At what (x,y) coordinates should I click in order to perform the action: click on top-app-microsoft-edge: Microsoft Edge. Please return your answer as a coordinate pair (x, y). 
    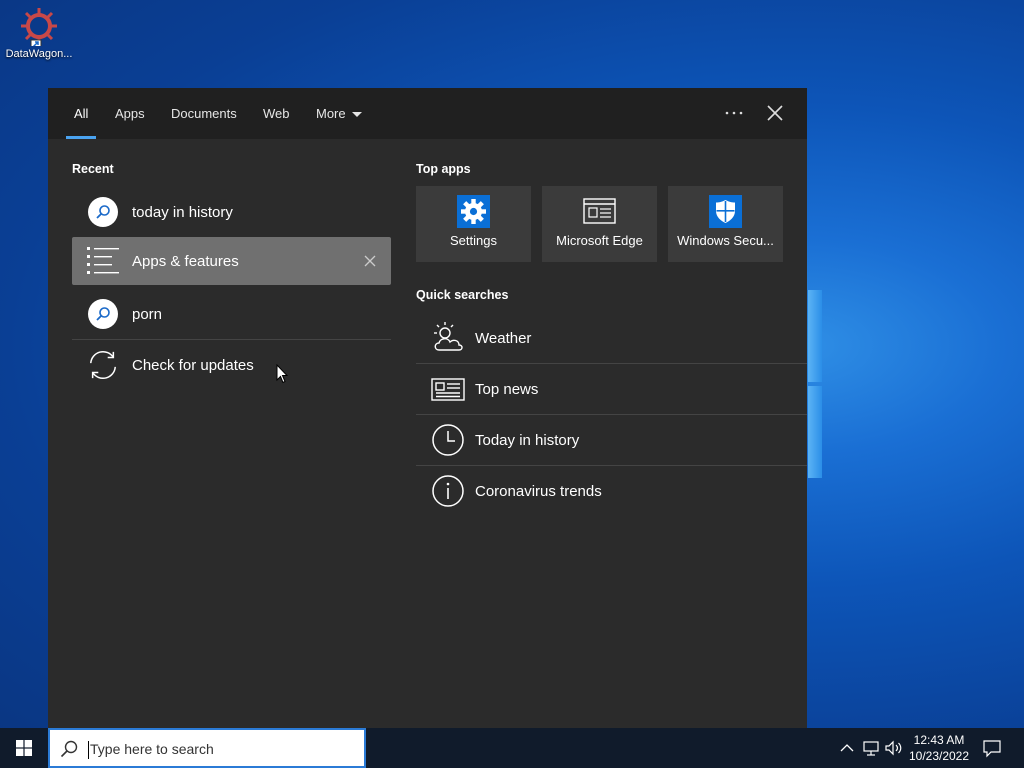
    Looking at the image, I should click on (599, 224).